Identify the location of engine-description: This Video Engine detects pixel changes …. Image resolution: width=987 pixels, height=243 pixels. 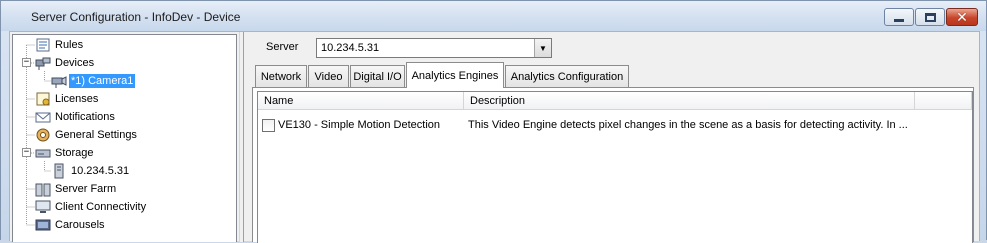
(688, 125).